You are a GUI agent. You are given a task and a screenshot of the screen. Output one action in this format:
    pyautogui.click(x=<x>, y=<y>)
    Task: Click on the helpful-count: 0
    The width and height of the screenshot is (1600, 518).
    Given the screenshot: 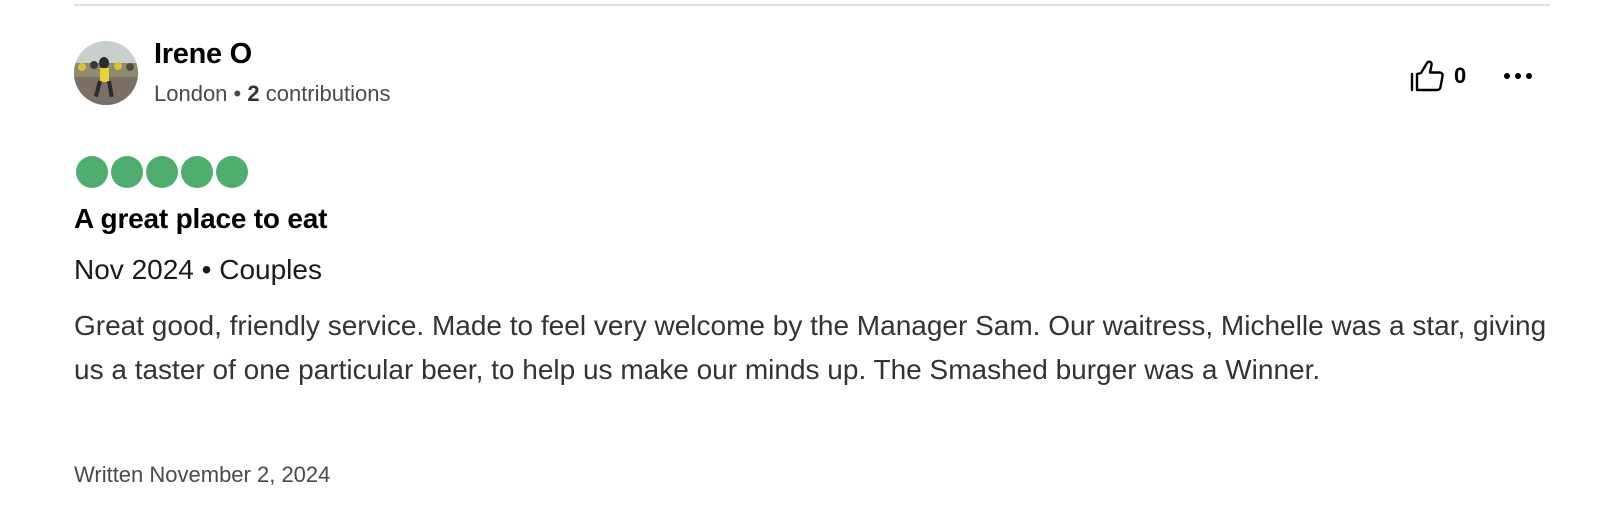 What is the action you would take?
    pyautogui.click(x=1460, y=75)
    